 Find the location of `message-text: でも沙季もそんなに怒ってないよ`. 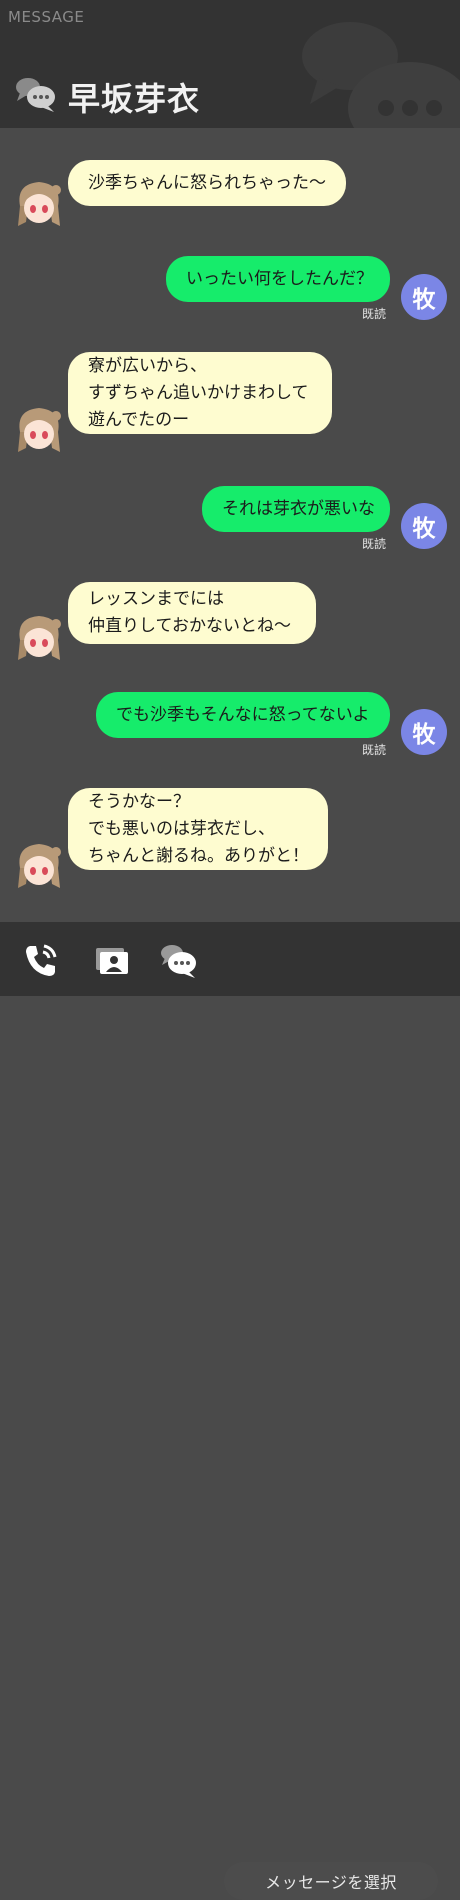

message-text: でも沙季もそんなに怒ってないよ is located at coordinates (243, 714).